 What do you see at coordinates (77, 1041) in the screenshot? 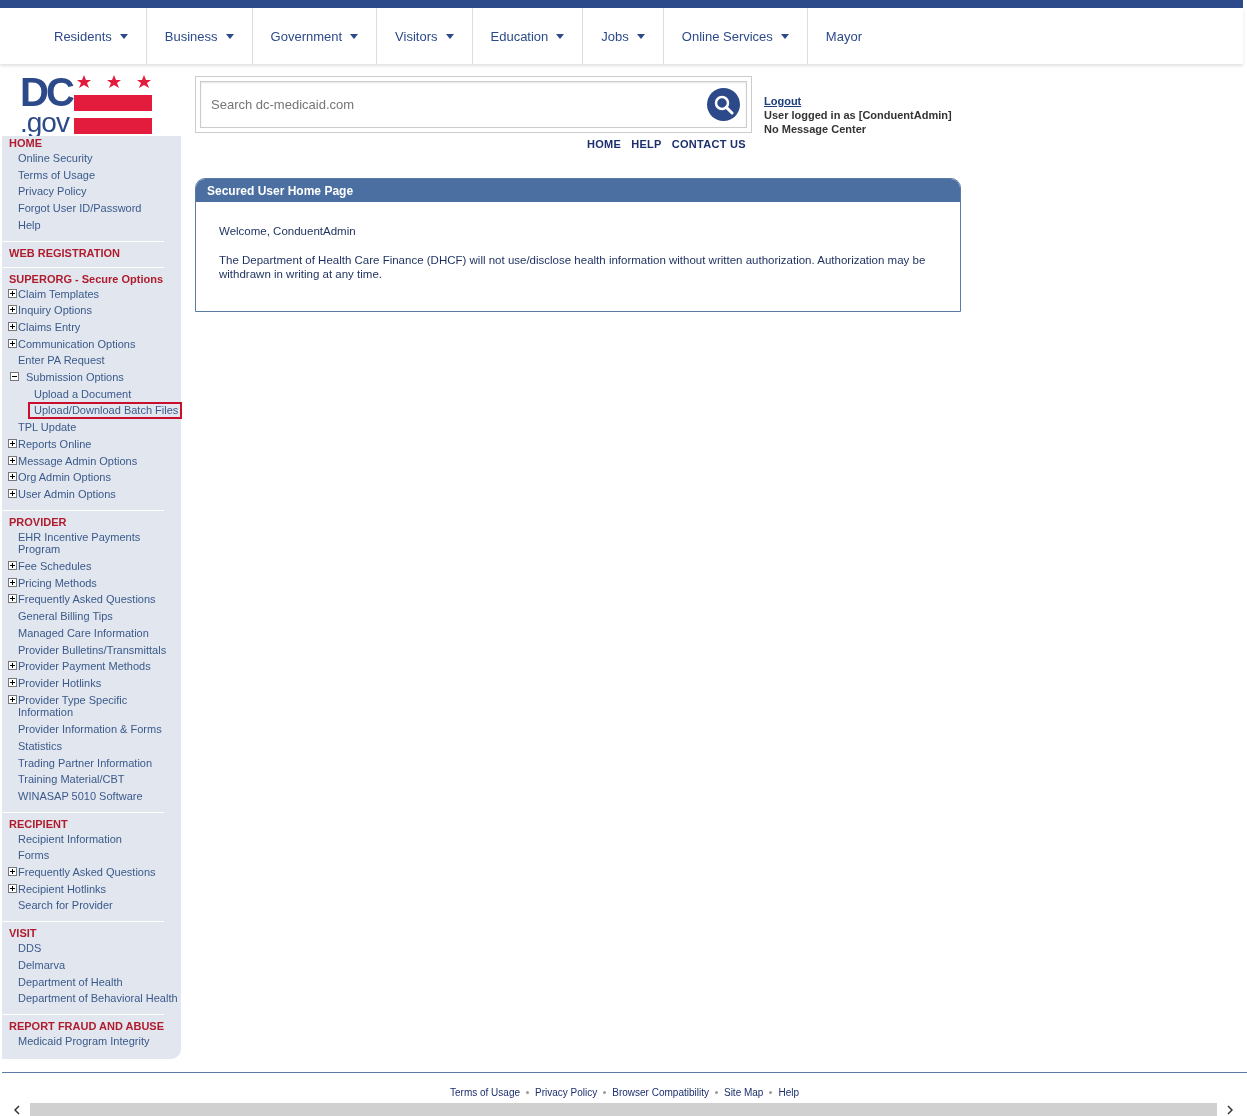
I see `sidebar-item: Medicaid Program Integrity` at bounding box center [77, 1041].